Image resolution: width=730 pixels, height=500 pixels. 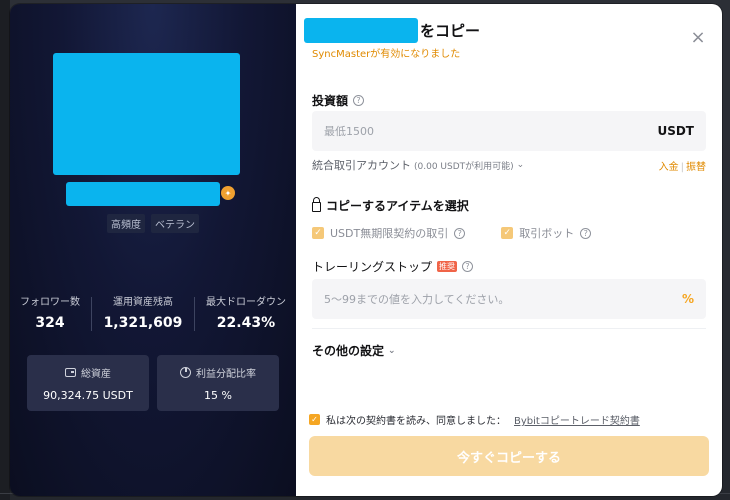 I want to click on copy-items-options: ✓ USDT無期限契約の取引 ? ✓ 取引ボット ?, so click(x=452, y=233).